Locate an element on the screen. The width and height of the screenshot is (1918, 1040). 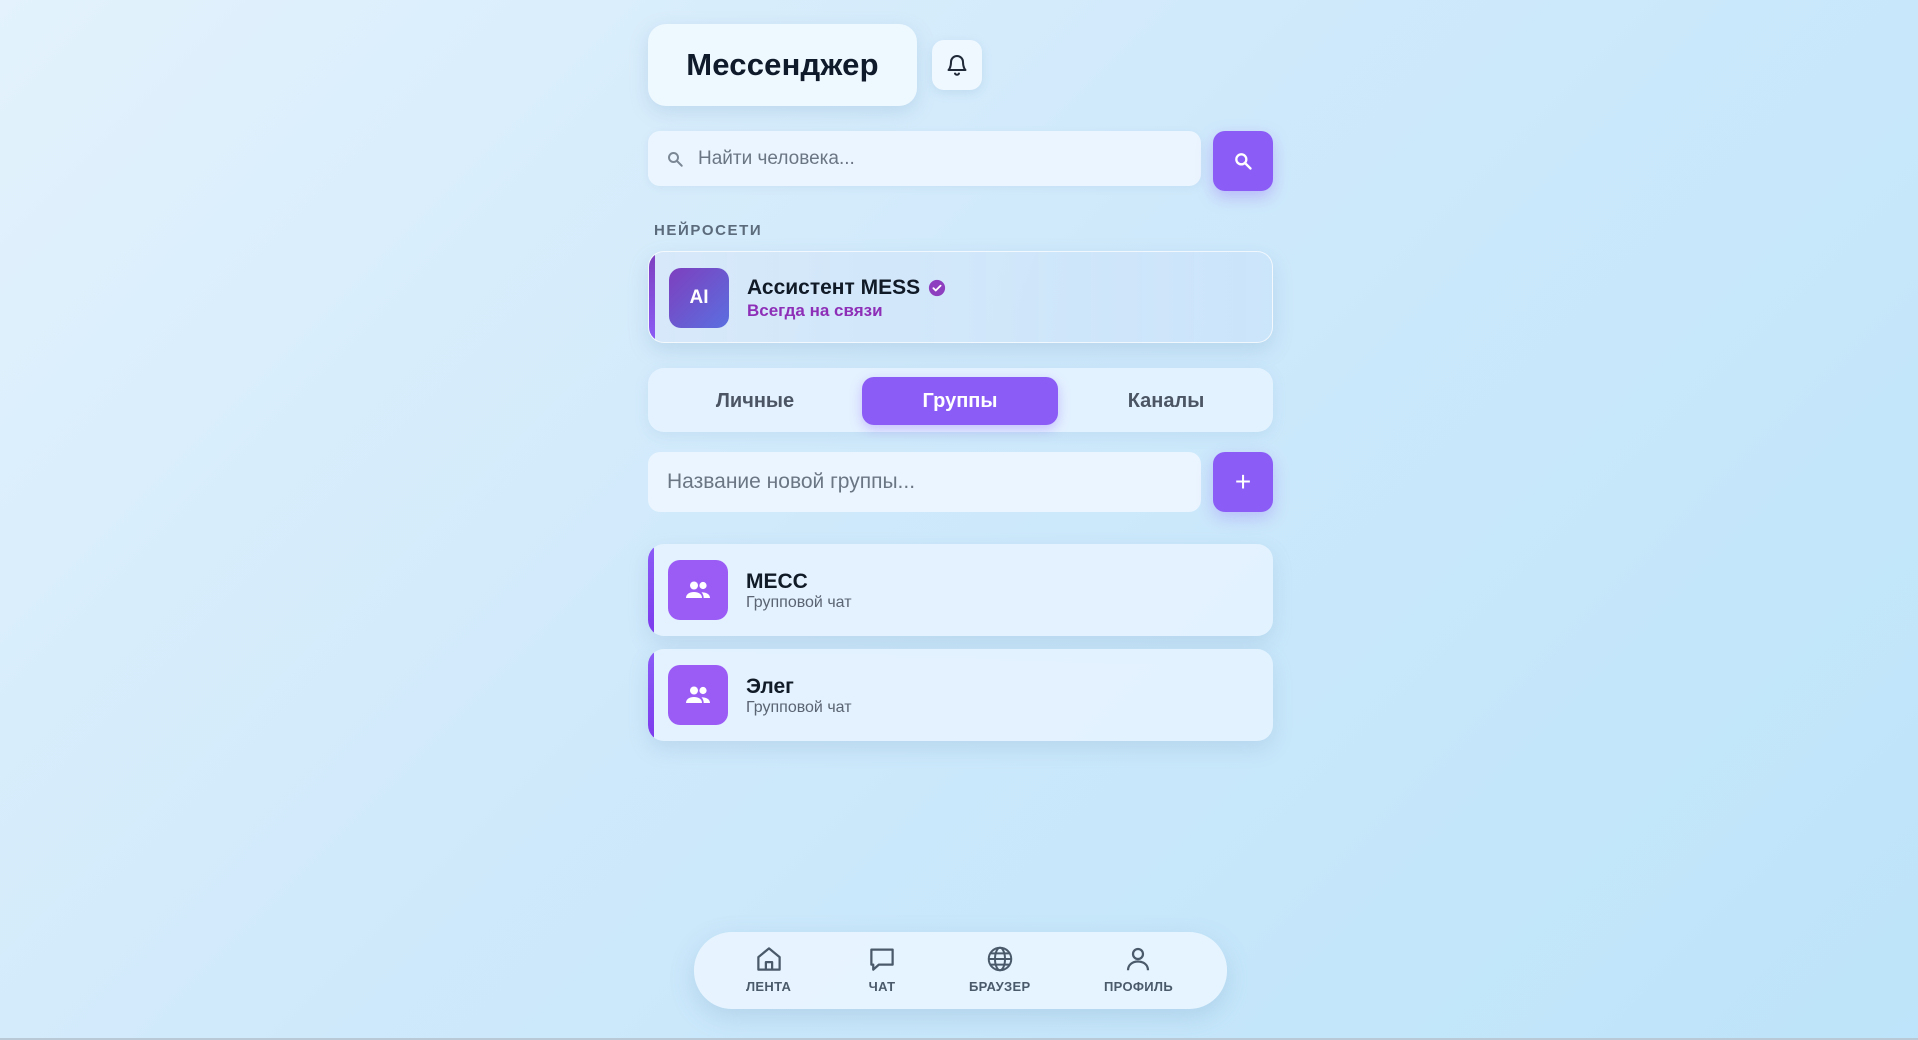
search-field is located at coordinates (924, 158).